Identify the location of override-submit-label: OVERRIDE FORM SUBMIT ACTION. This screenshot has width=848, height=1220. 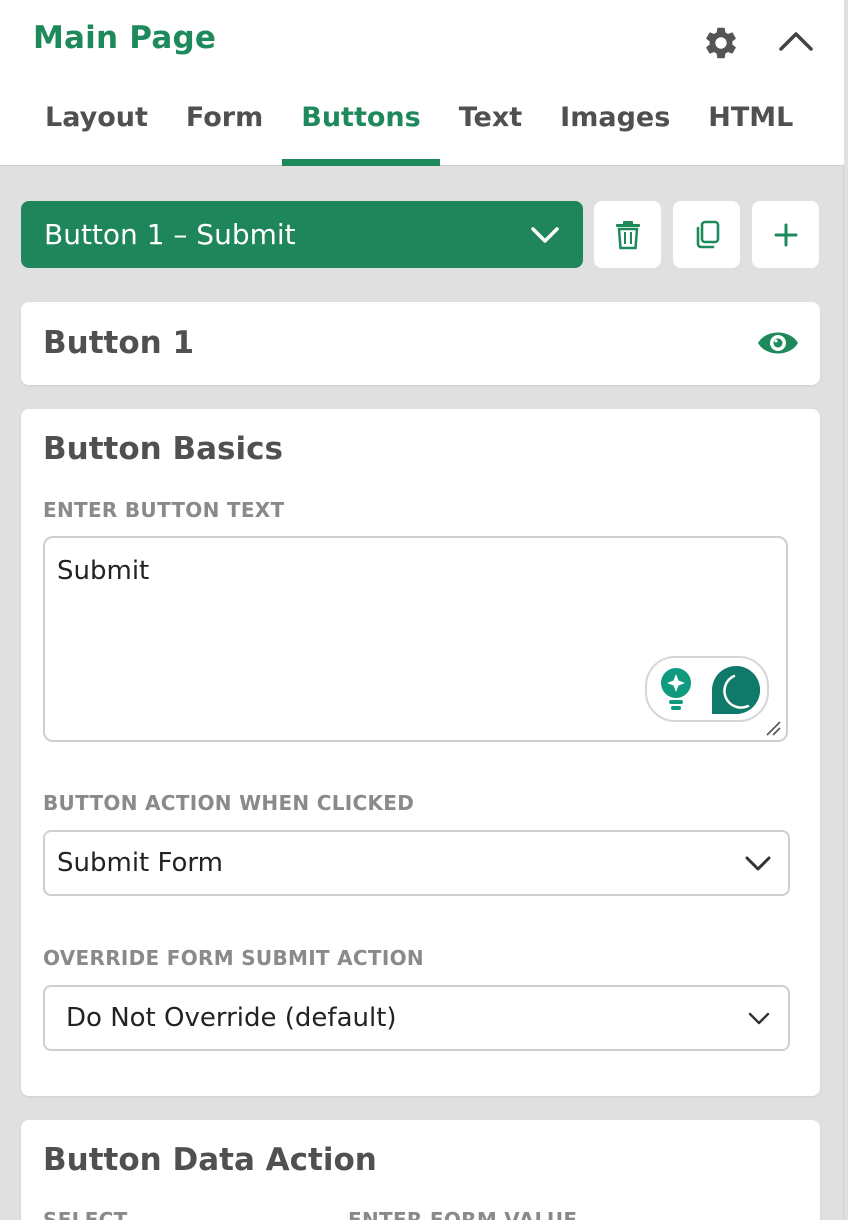
(233, 958).